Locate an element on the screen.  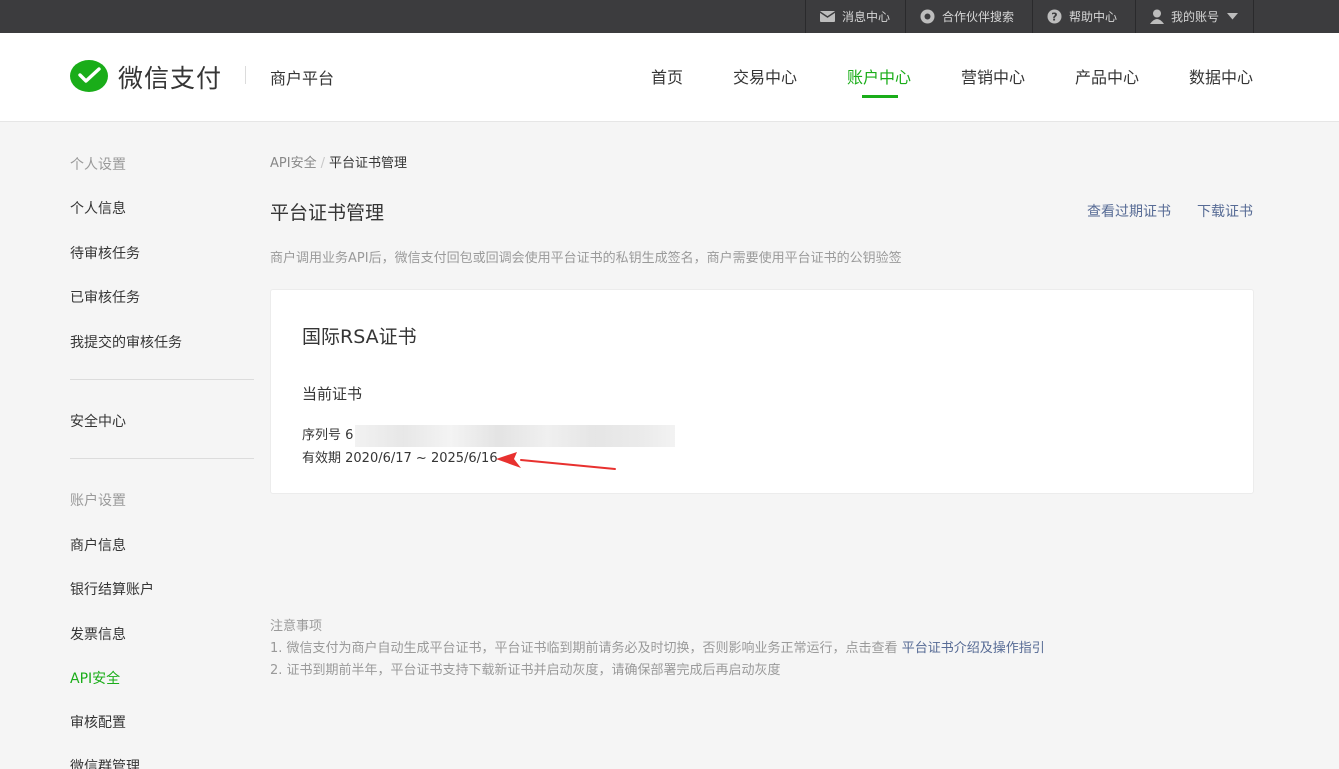
current-cert-heading: 当前证书 is located at coordinates (332, 394).